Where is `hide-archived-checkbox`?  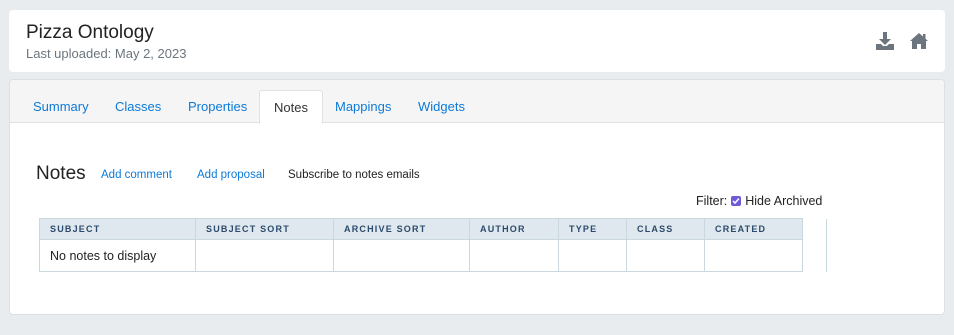
hide-archived-checkbox is located at coordinates (736, 201).